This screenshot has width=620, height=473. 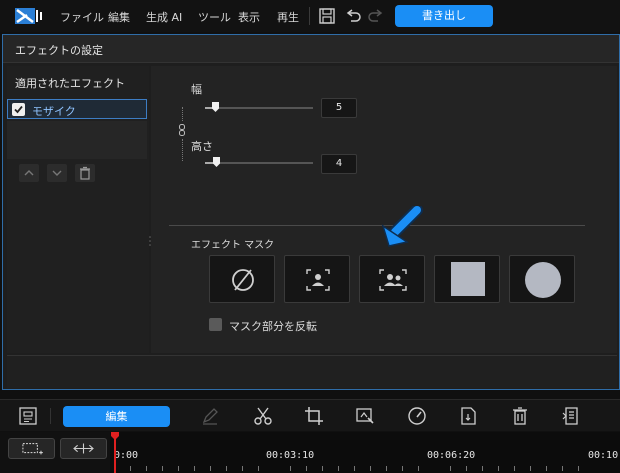 I want to click on link-line-bottom, so click(x=182, y=150).